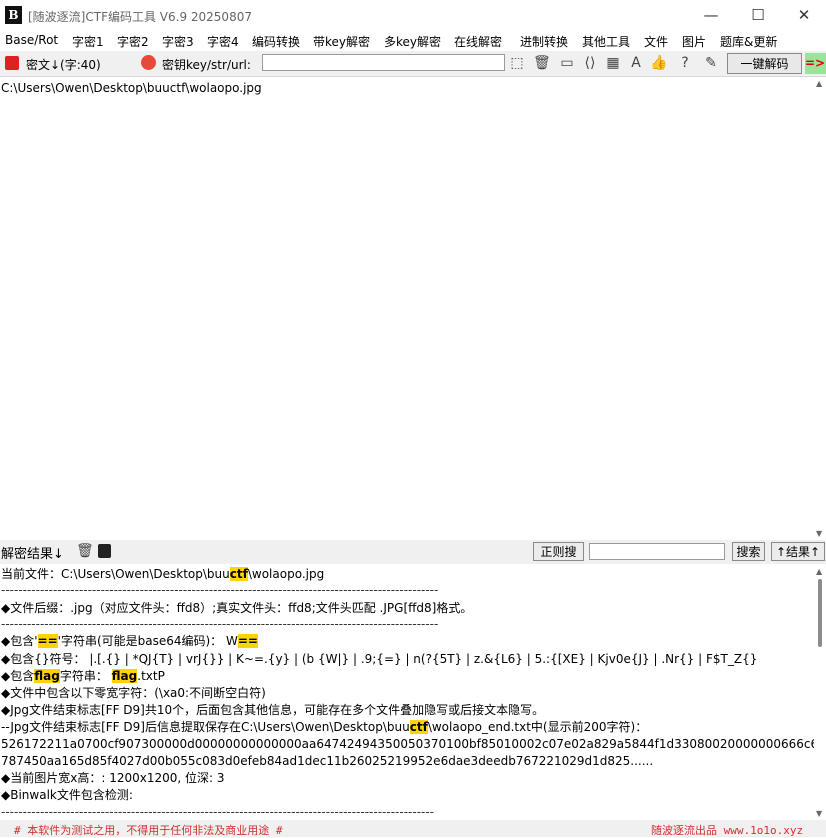 Image resolution: width=826 pixels, height=838 pixels. Describe the element at coordinates (815, 63) in the screenshot. I see `go-button: =>` at that location.